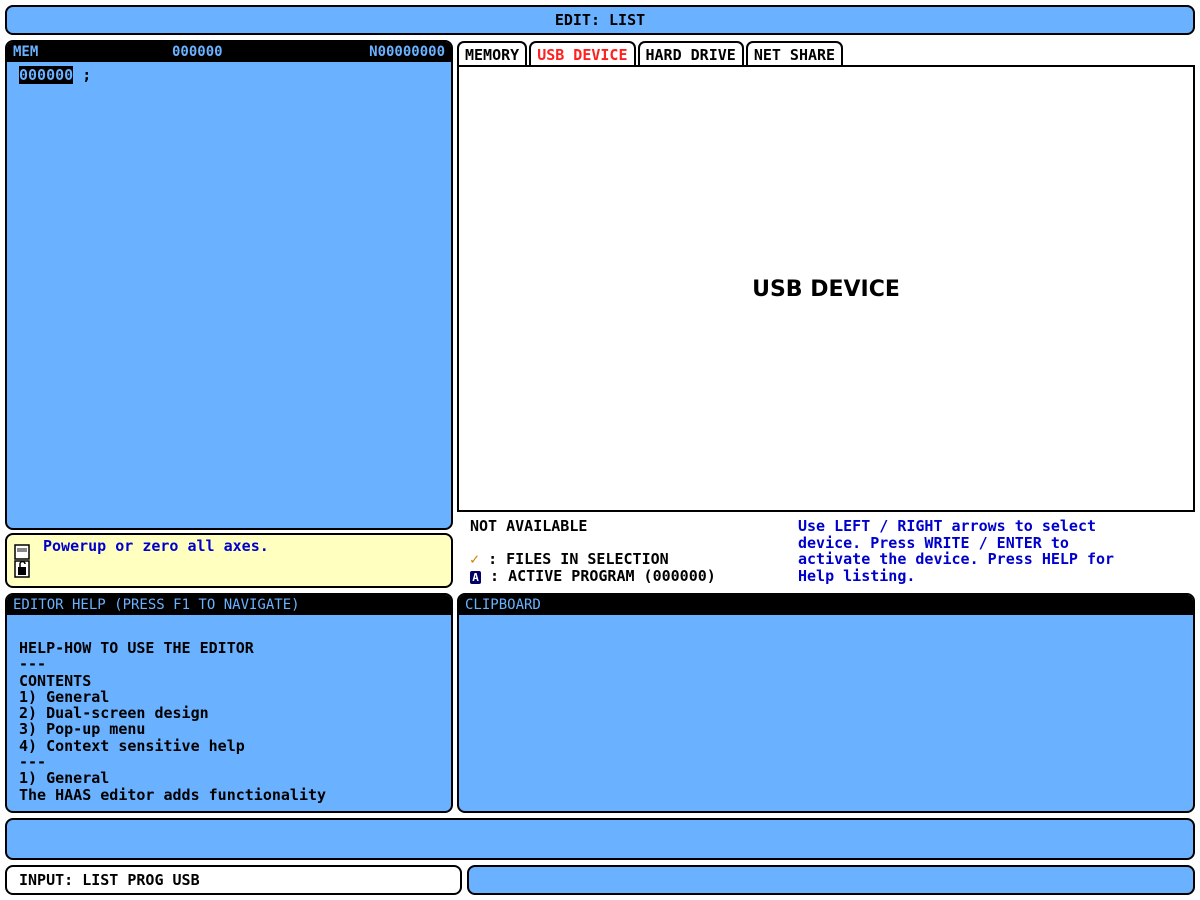 The image size is (1200, 900). I want to click on tab-hard-drive: HARD DRIVE, so click(690, 54).